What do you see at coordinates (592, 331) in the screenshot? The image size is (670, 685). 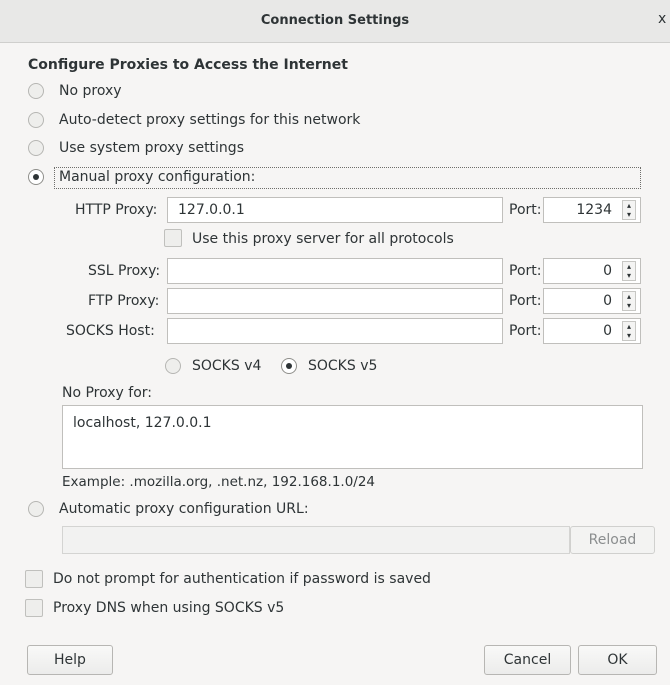 I see `socks-port-stepper: 0 ▴ ▾` at bounding box center [592, 331].